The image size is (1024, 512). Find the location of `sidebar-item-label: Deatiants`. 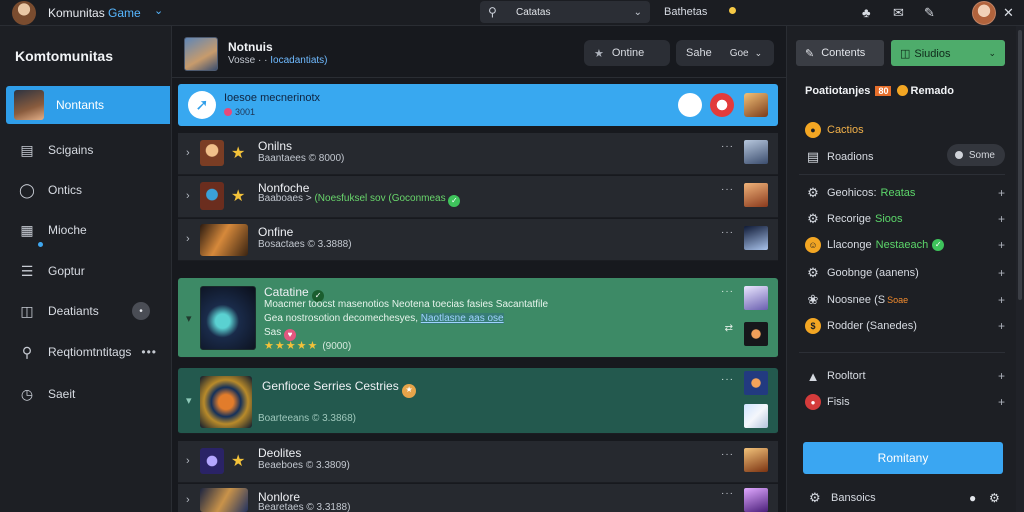

sidebar-item-label: Deatiants is located at coordinates (73, 311).